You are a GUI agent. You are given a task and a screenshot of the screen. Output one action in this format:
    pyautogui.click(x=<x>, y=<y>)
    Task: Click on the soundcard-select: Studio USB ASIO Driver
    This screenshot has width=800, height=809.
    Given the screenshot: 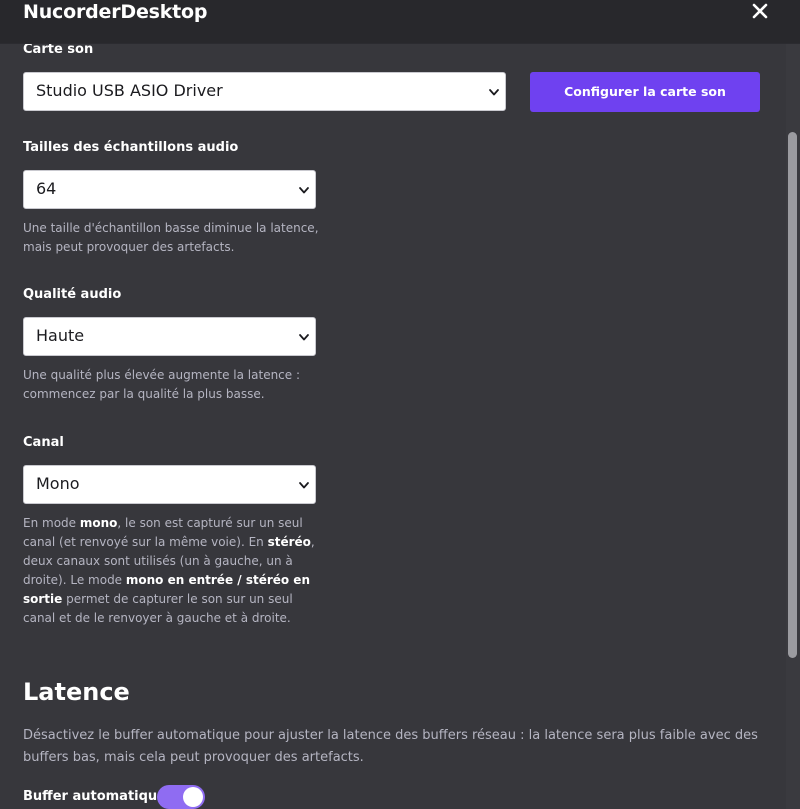 What is the action you would take?
    pyautogui.click(x=264, y=91)
    